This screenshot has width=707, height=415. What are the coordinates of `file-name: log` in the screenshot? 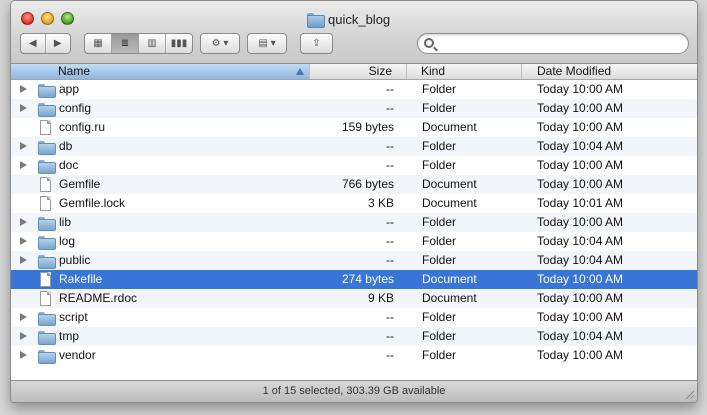 It's located at (67, 241).